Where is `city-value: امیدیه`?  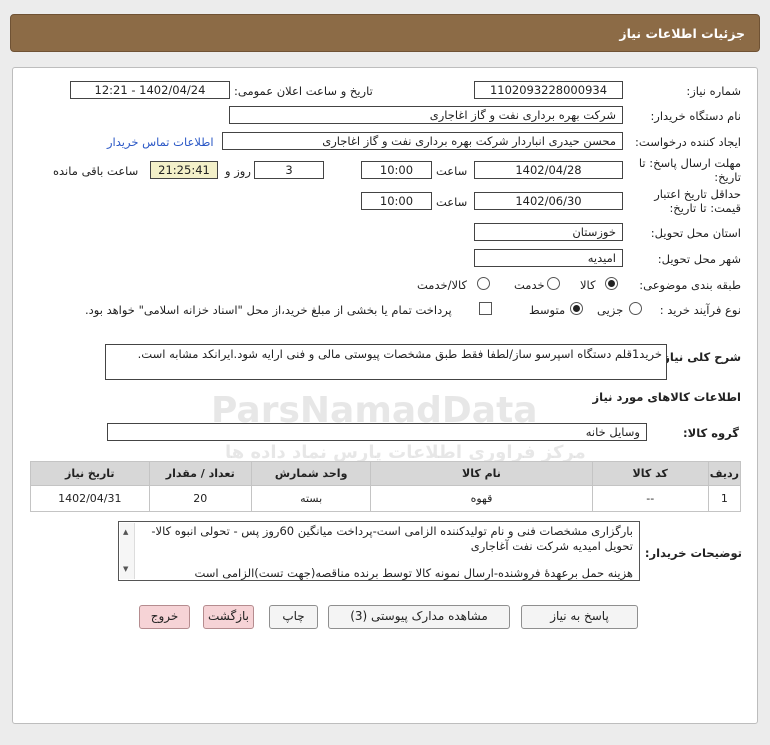 city-value: امیدیه is located at coordinates (548, 258).